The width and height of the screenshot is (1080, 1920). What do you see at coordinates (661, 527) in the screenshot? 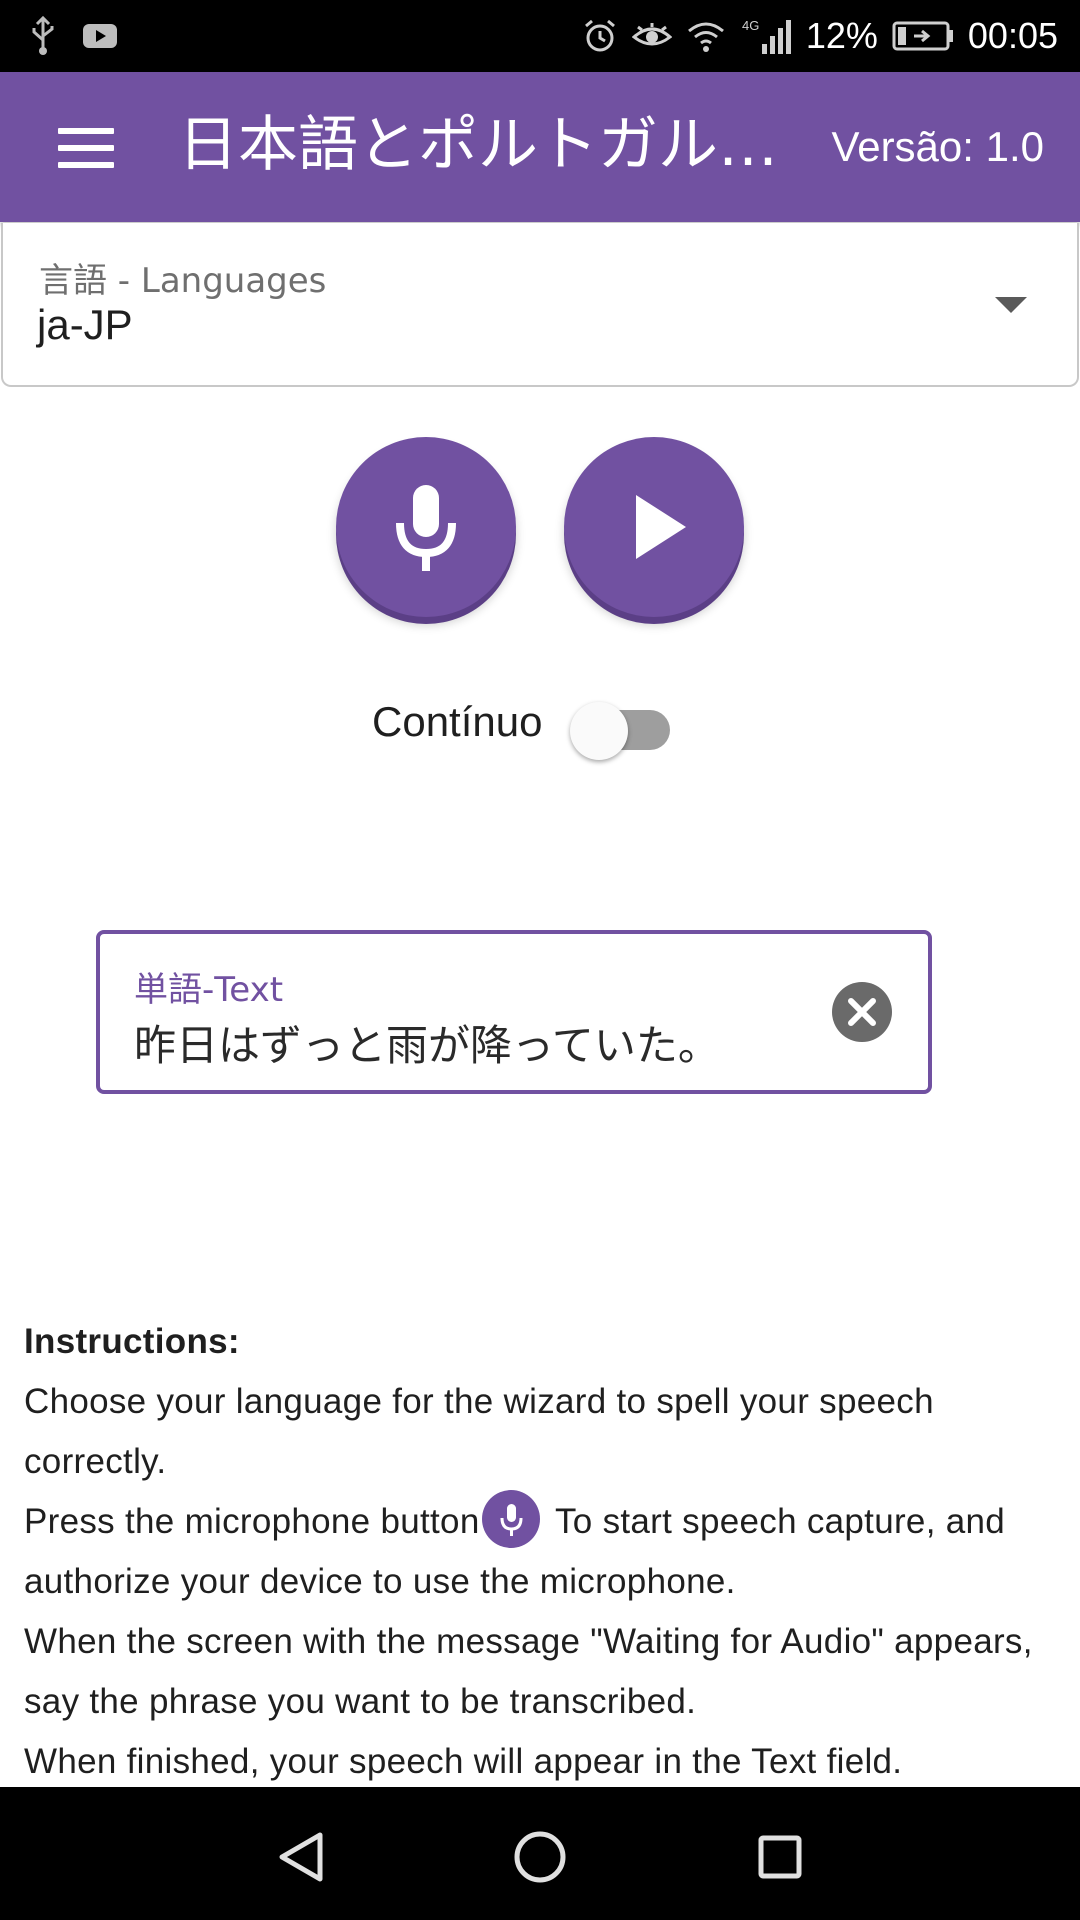
I see `play-icon` at bounding box center [661, 527].